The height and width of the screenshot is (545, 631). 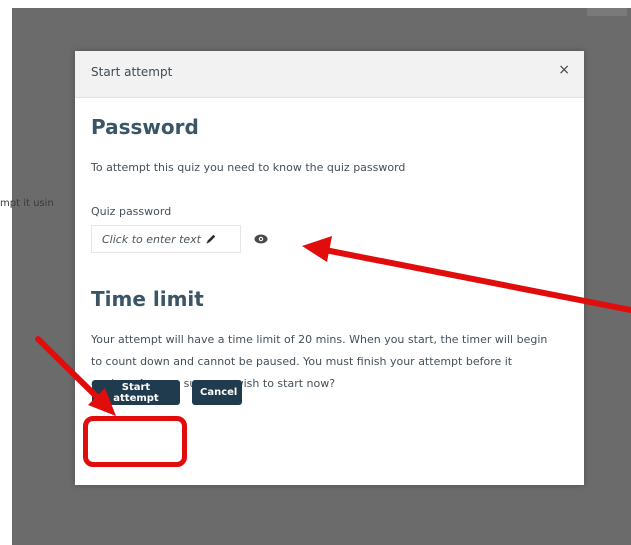 What do you see at coordinates (132, 72) in the screenshot?
I see `dialog-title: Start attempt` at bounding box center [132, 72].